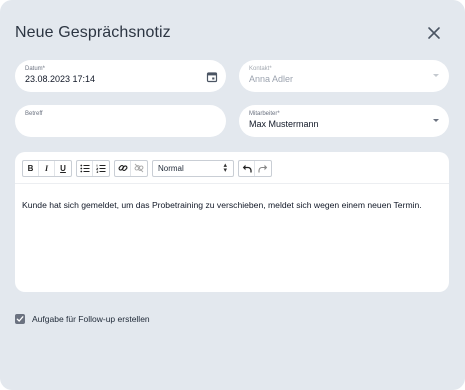  Describe the element at coordinates (31, 168) in the screenshot. I see `bold-button: B` at that location.